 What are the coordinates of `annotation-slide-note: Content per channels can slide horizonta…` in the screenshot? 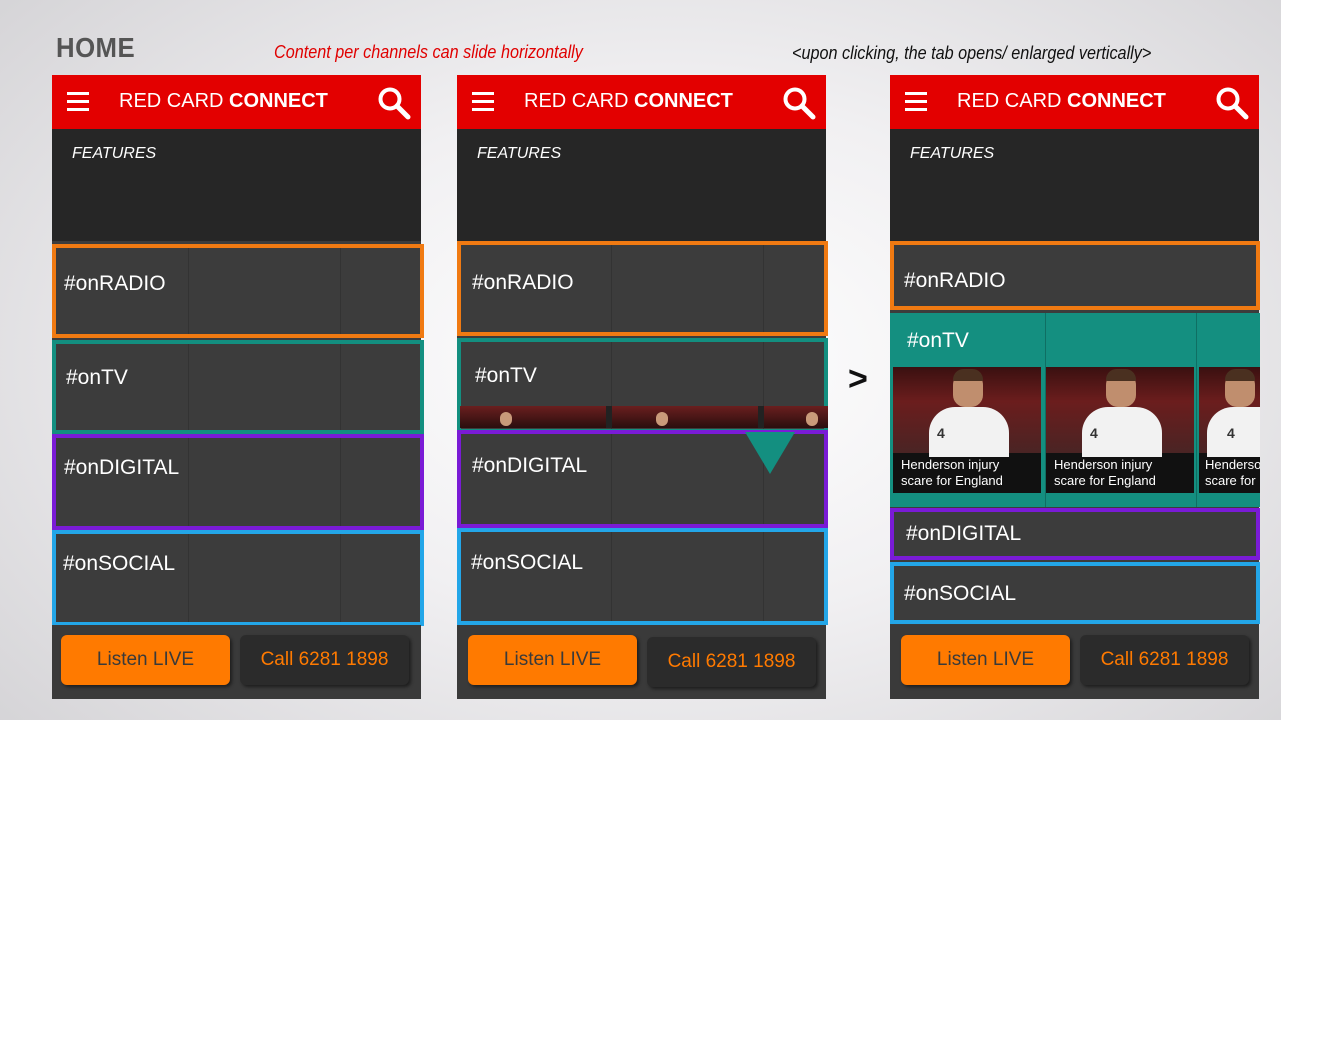 It's located at (428, 52).